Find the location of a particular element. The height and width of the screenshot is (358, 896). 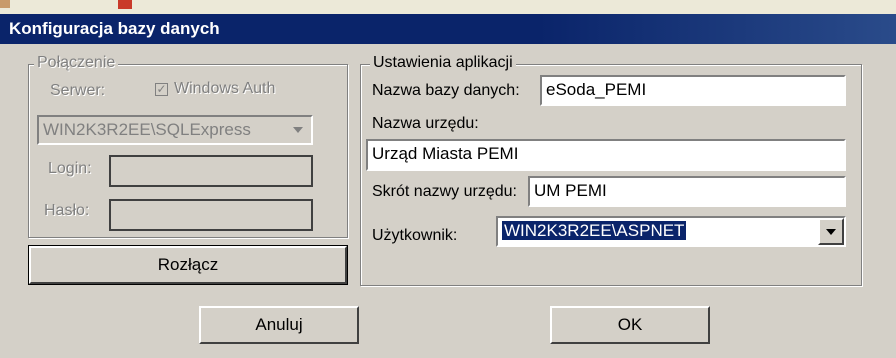

password-field is located at coordinates (211, 215).